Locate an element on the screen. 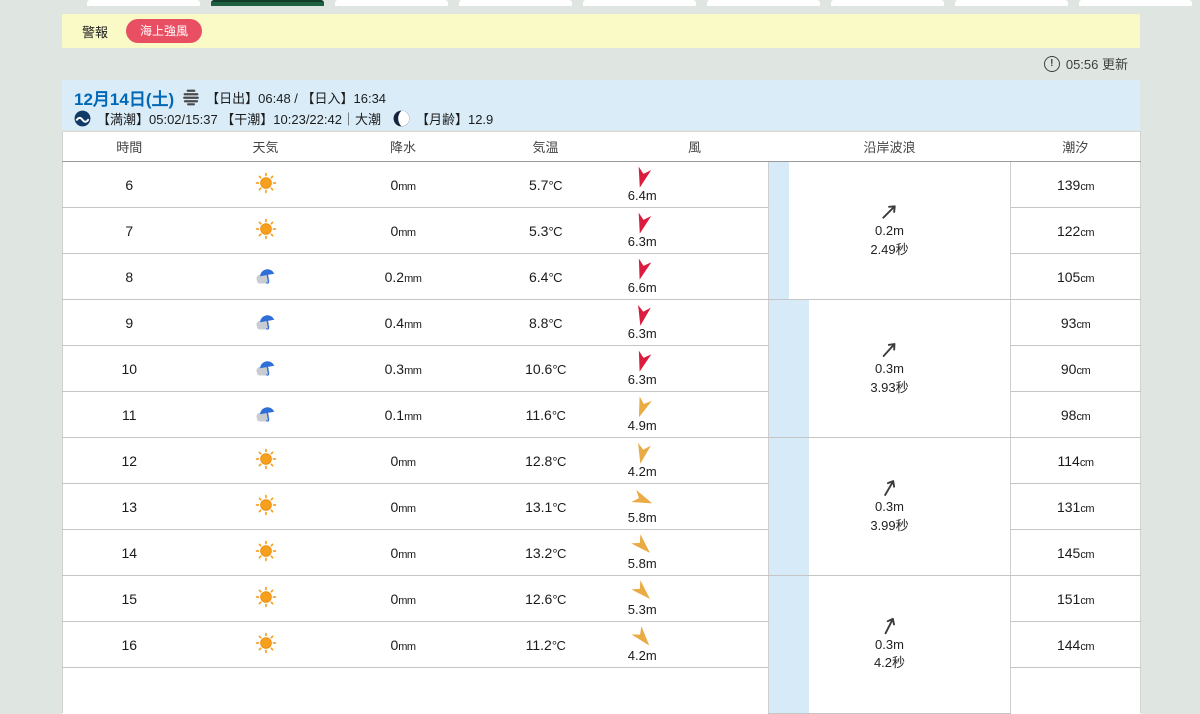 The width and height of the screenshot is (1200, 714). sunrise-sunset-times: 【日出】06:48 / 【日入】16:34 is located at coordinates (296, 98).